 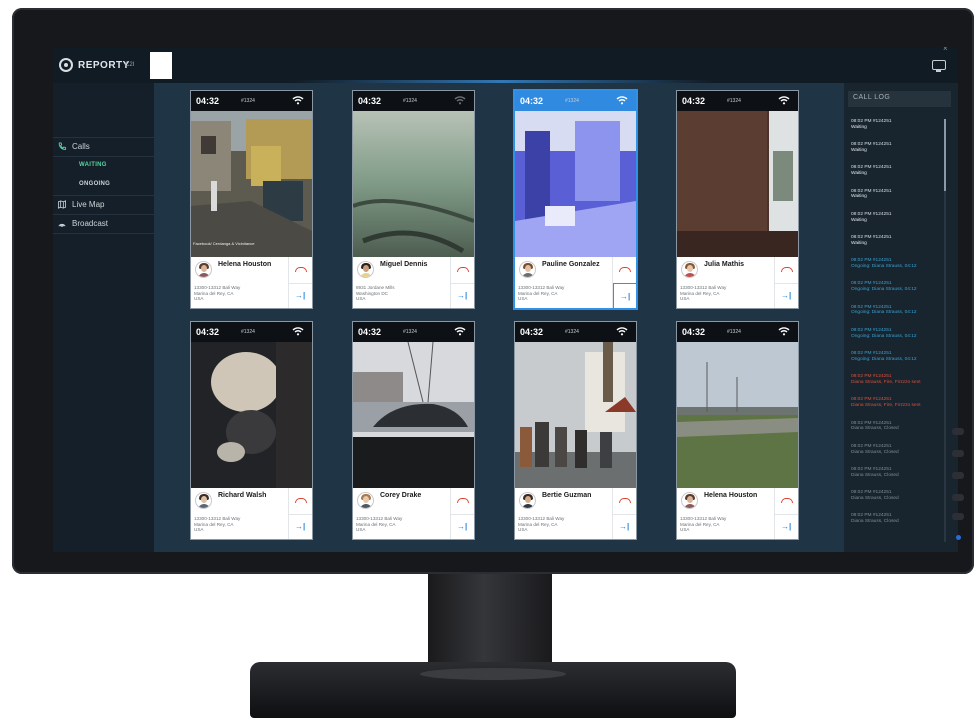 I want to click on app-logo-text: REPORTY, so click(x=104, y=65).